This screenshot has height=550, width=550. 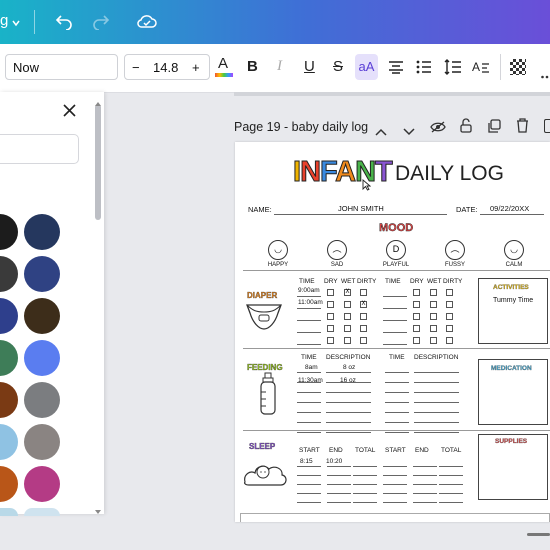 I want to click on page-up-icon, so click(x=381, y=132).